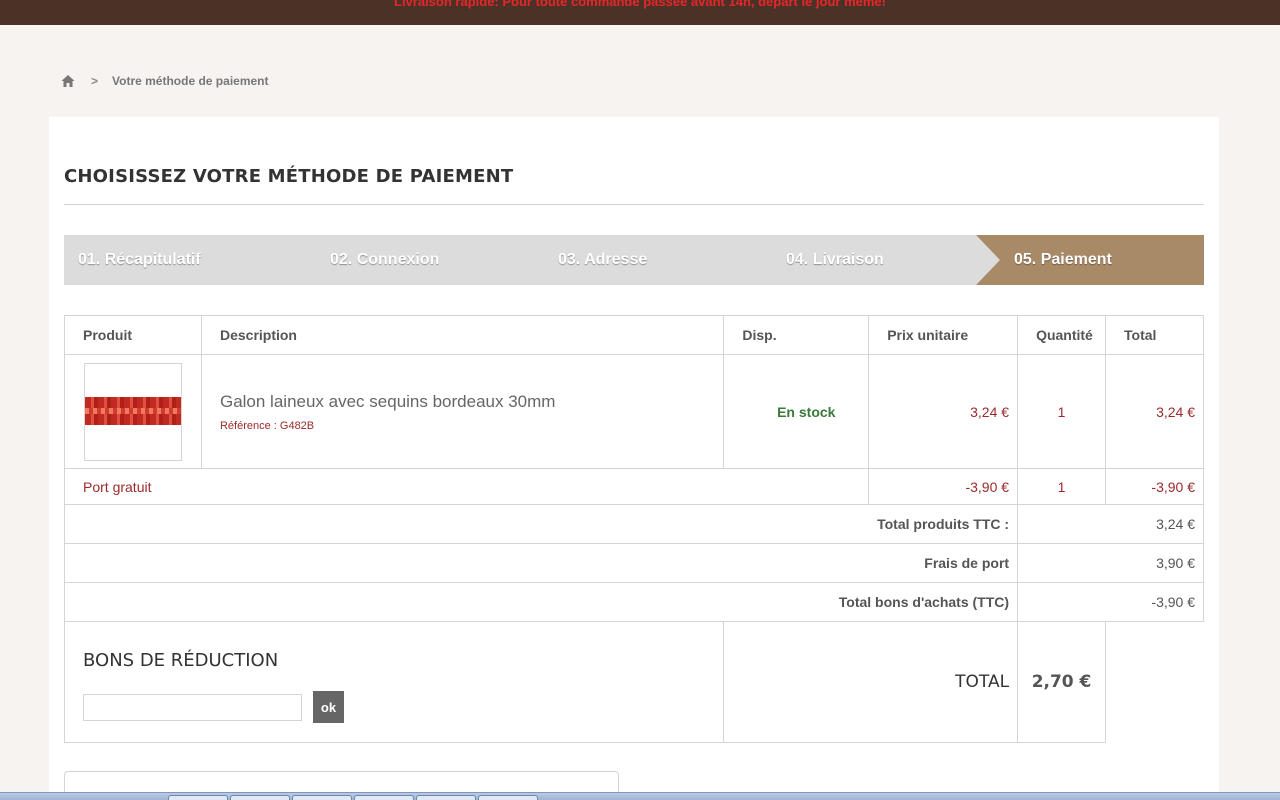  What do you see at coordinates (541, 563) in the screenshot?
I see `shipping-cost-label: Frais de port` at bounding box center [541, 563].